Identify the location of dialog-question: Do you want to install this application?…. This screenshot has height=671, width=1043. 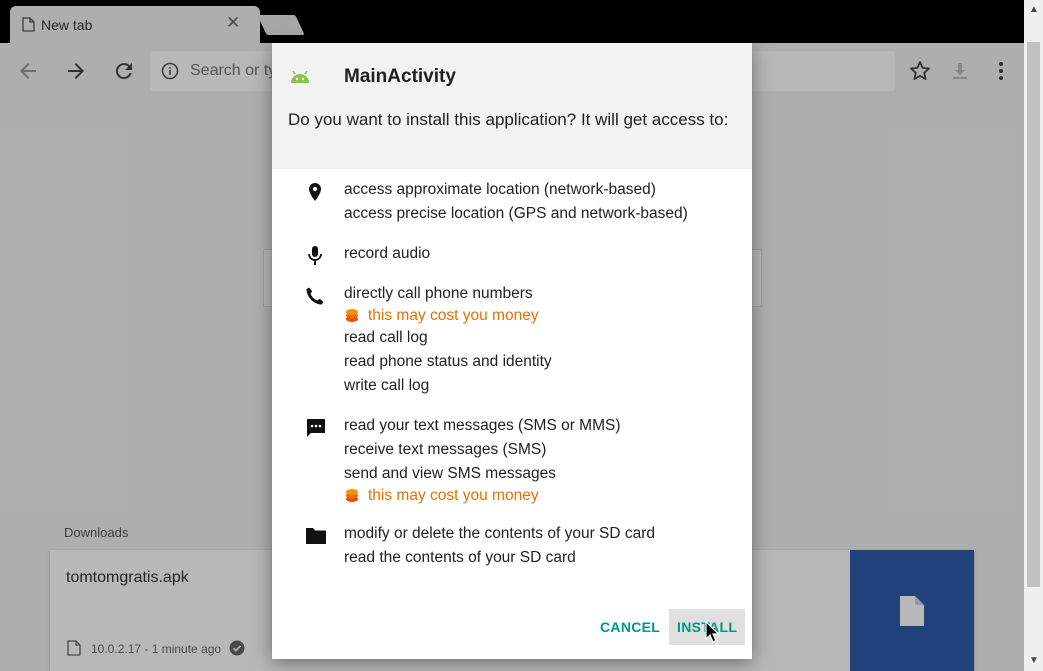
(508, 119).